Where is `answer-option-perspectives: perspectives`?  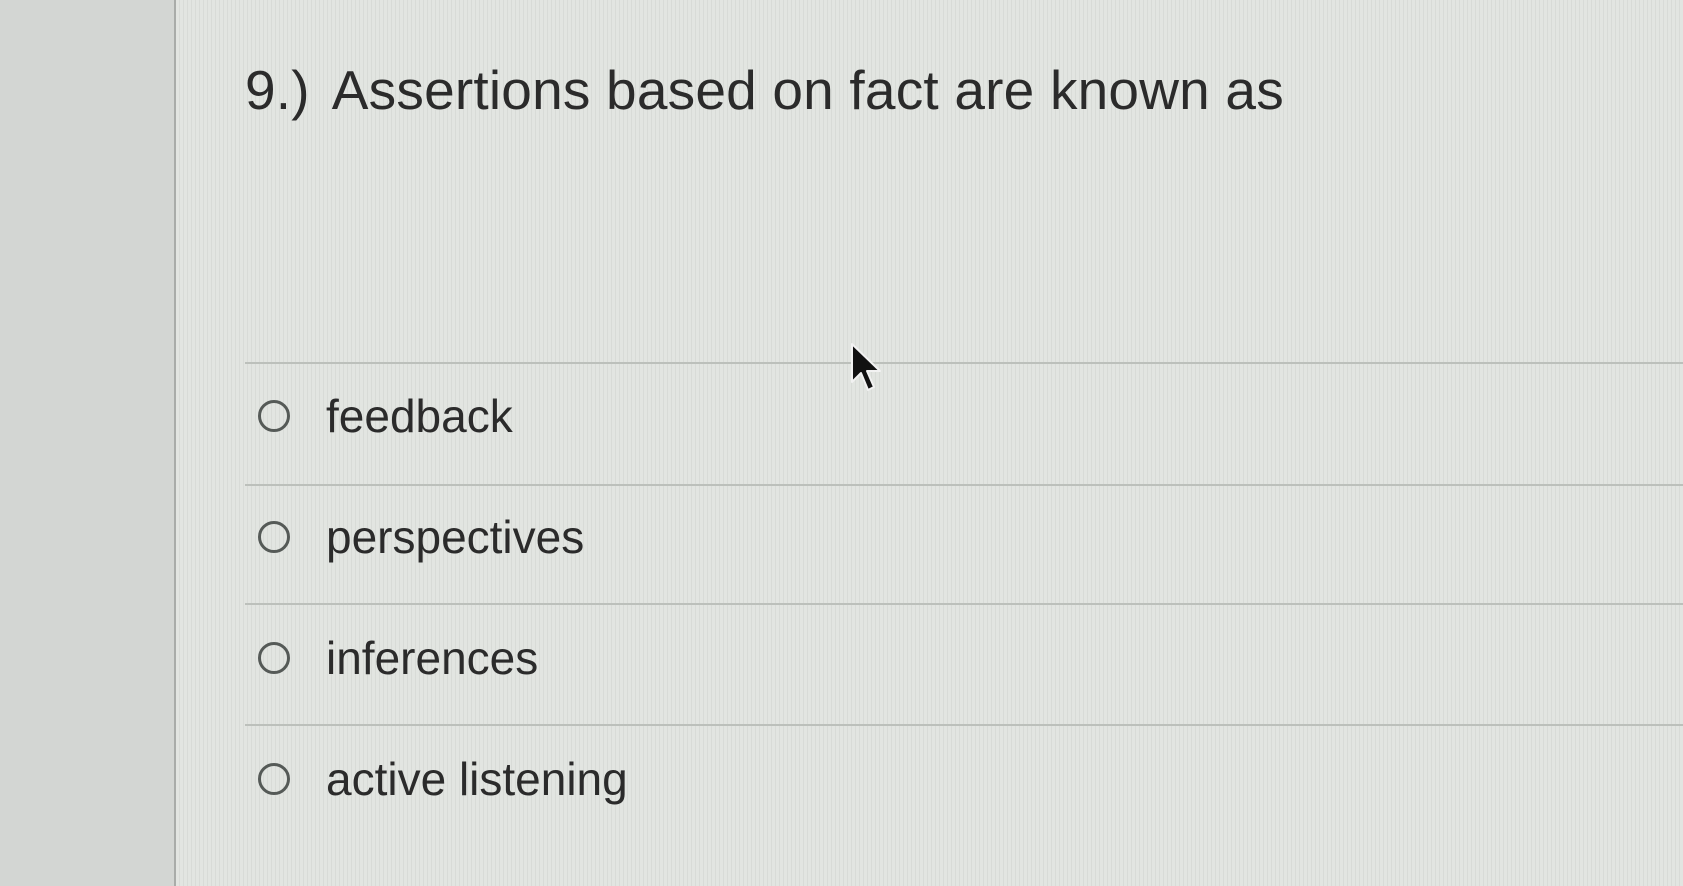
answer-option-perspectives: perspectives is located at coordinates (421, 537).